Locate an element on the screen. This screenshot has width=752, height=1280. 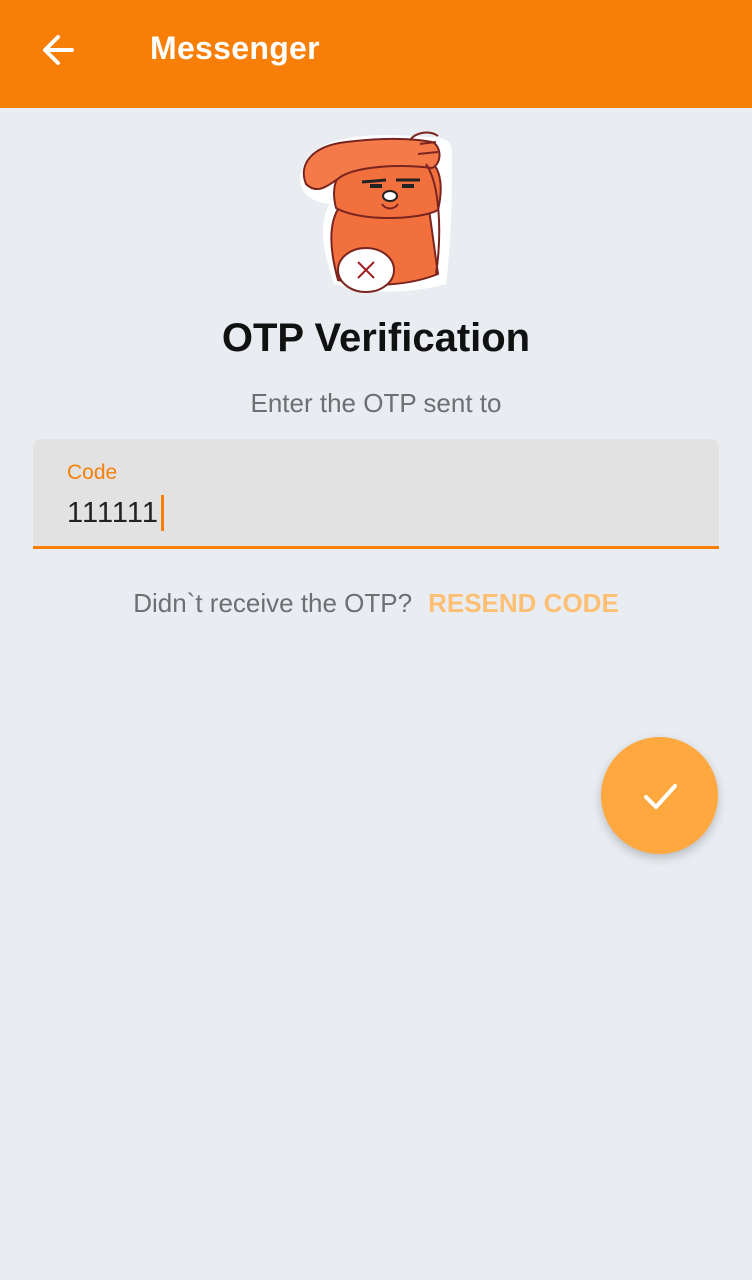
app-title: Messenger is located at coordinates (235, 48).